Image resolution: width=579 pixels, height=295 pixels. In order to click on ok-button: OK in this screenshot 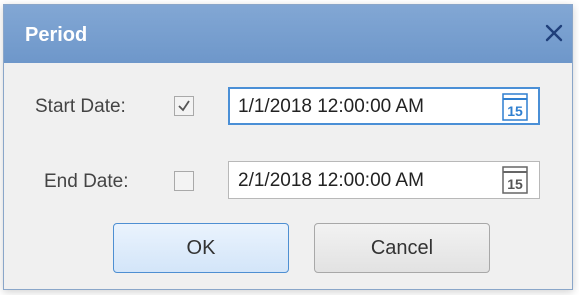, I will do `click(201, 248)`.